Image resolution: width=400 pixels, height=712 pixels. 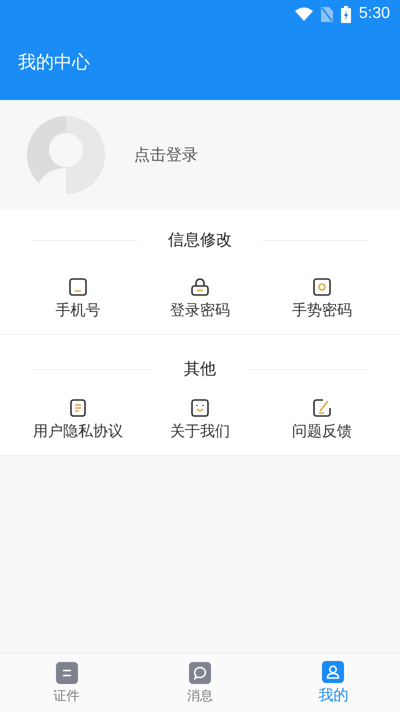 What do you see at coordinates (200, 240) in the screenshot?
I see `section-title: 信息修改` at bounding box center [200, 240].